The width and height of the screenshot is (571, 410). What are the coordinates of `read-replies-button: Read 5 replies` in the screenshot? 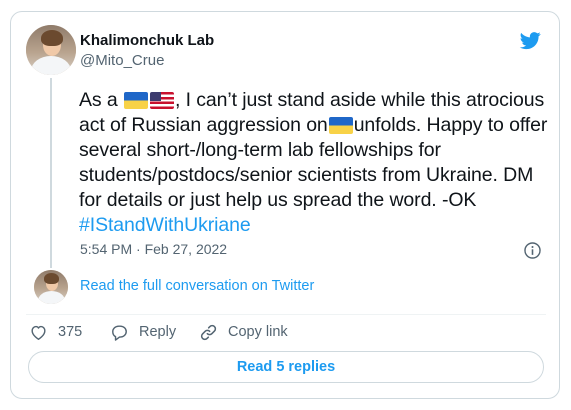 It's located at (286, 367).